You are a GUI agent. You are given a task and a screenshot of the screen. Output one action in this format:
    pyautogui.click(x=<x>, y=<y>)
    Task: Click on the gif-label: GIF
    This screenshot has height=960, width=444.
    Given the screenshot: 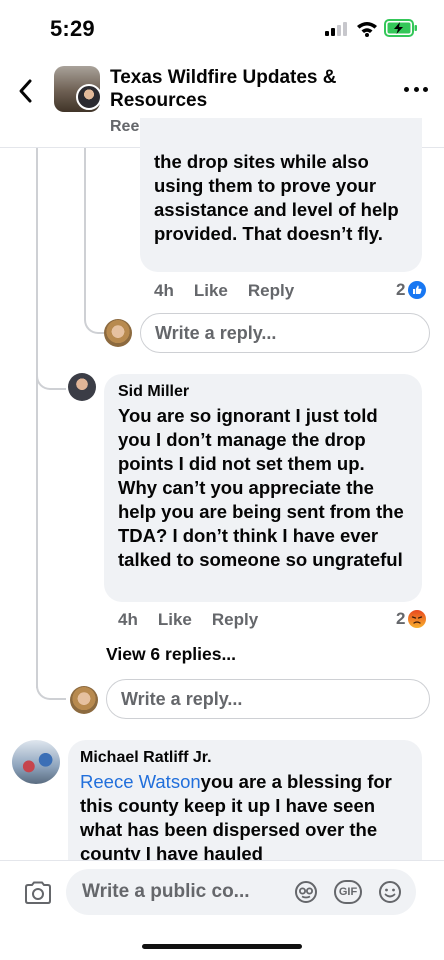 What is the action you would take?
    pyautogui.click(x=348, y=892)
    